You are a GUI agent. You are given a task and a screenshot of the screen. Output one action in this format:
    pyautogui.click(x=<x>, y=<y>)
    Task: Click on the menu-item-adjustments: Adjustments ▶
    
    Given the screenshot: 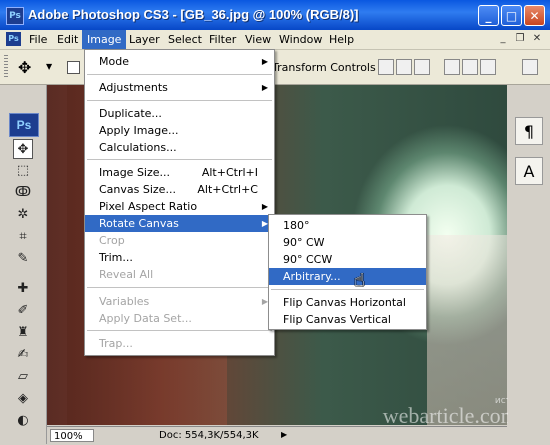 What is the action you would take?
    pyautogui.click(x=179, y=87)
    